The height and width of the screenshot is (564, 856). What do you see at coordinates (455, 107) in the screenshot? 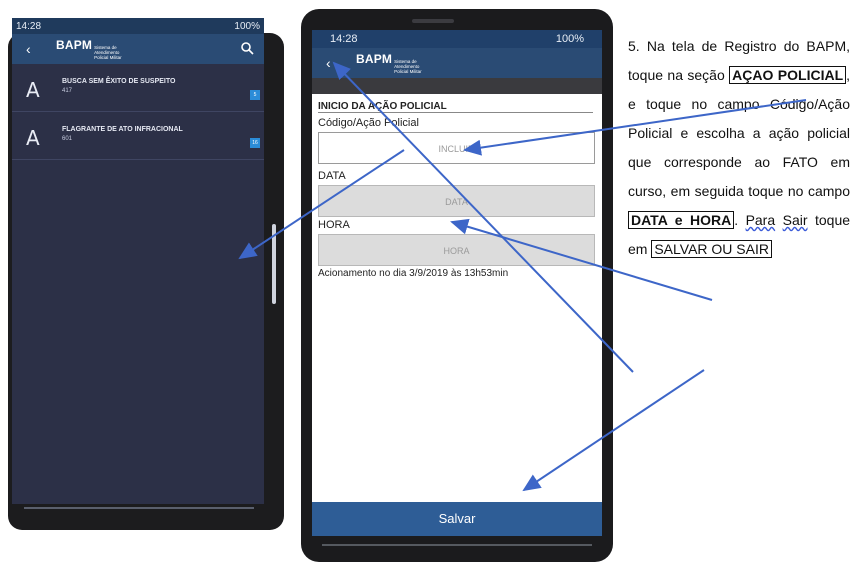
I see `section-title: INICIO DA AÇÃO POLICIAL` at bounding box center [455, 107].